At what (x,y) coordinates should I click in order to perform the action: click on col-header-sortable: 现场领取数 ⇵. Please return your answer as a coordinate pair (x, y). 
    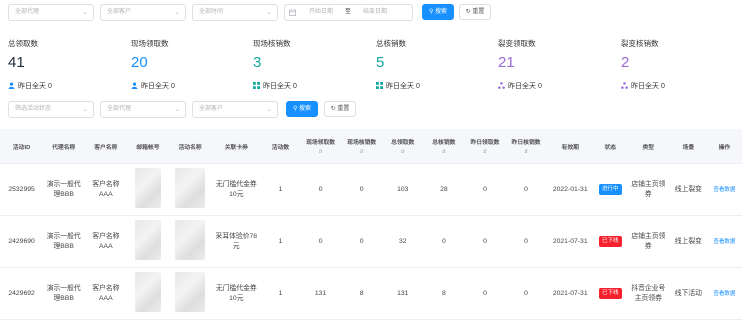
    Looking at the image, I should click on (321, 146).